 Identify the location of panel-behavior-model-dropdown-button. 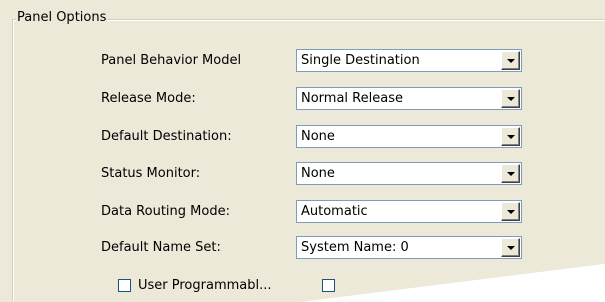
(510, 60).